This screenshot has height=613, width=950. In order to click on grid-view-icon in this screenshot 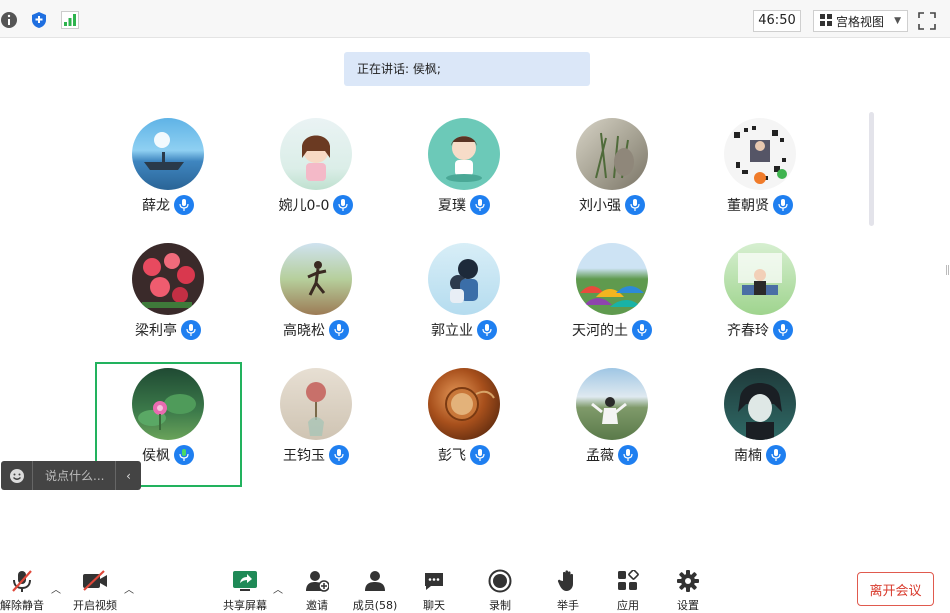, I will do `click(826, 21)`.